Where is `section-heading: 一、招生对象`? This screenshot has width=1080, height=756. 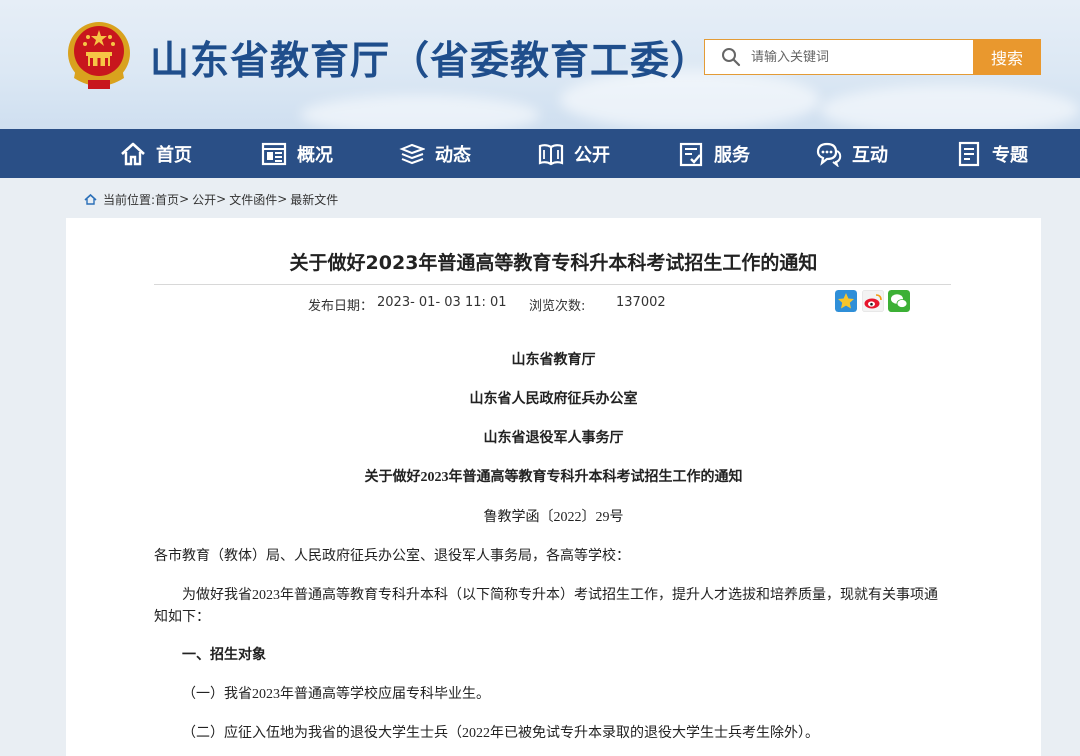
section-heading: 一、招生对象 is located at coordinates (224, 655).